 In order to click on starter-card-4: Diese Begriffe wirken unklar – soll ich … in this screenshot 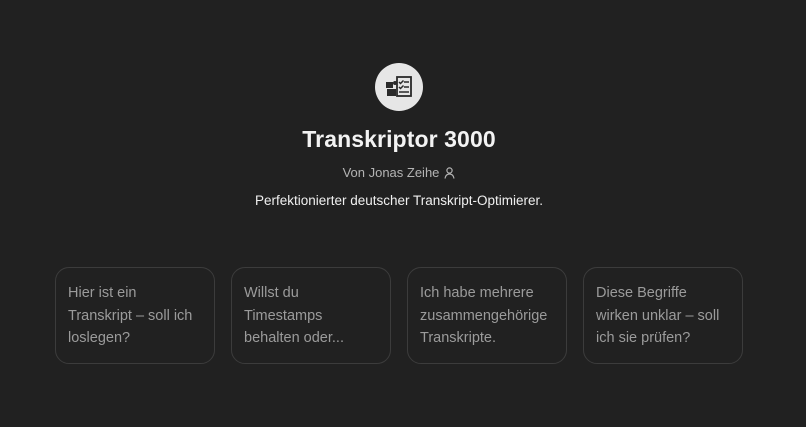, I will do `click(663, 315)`.